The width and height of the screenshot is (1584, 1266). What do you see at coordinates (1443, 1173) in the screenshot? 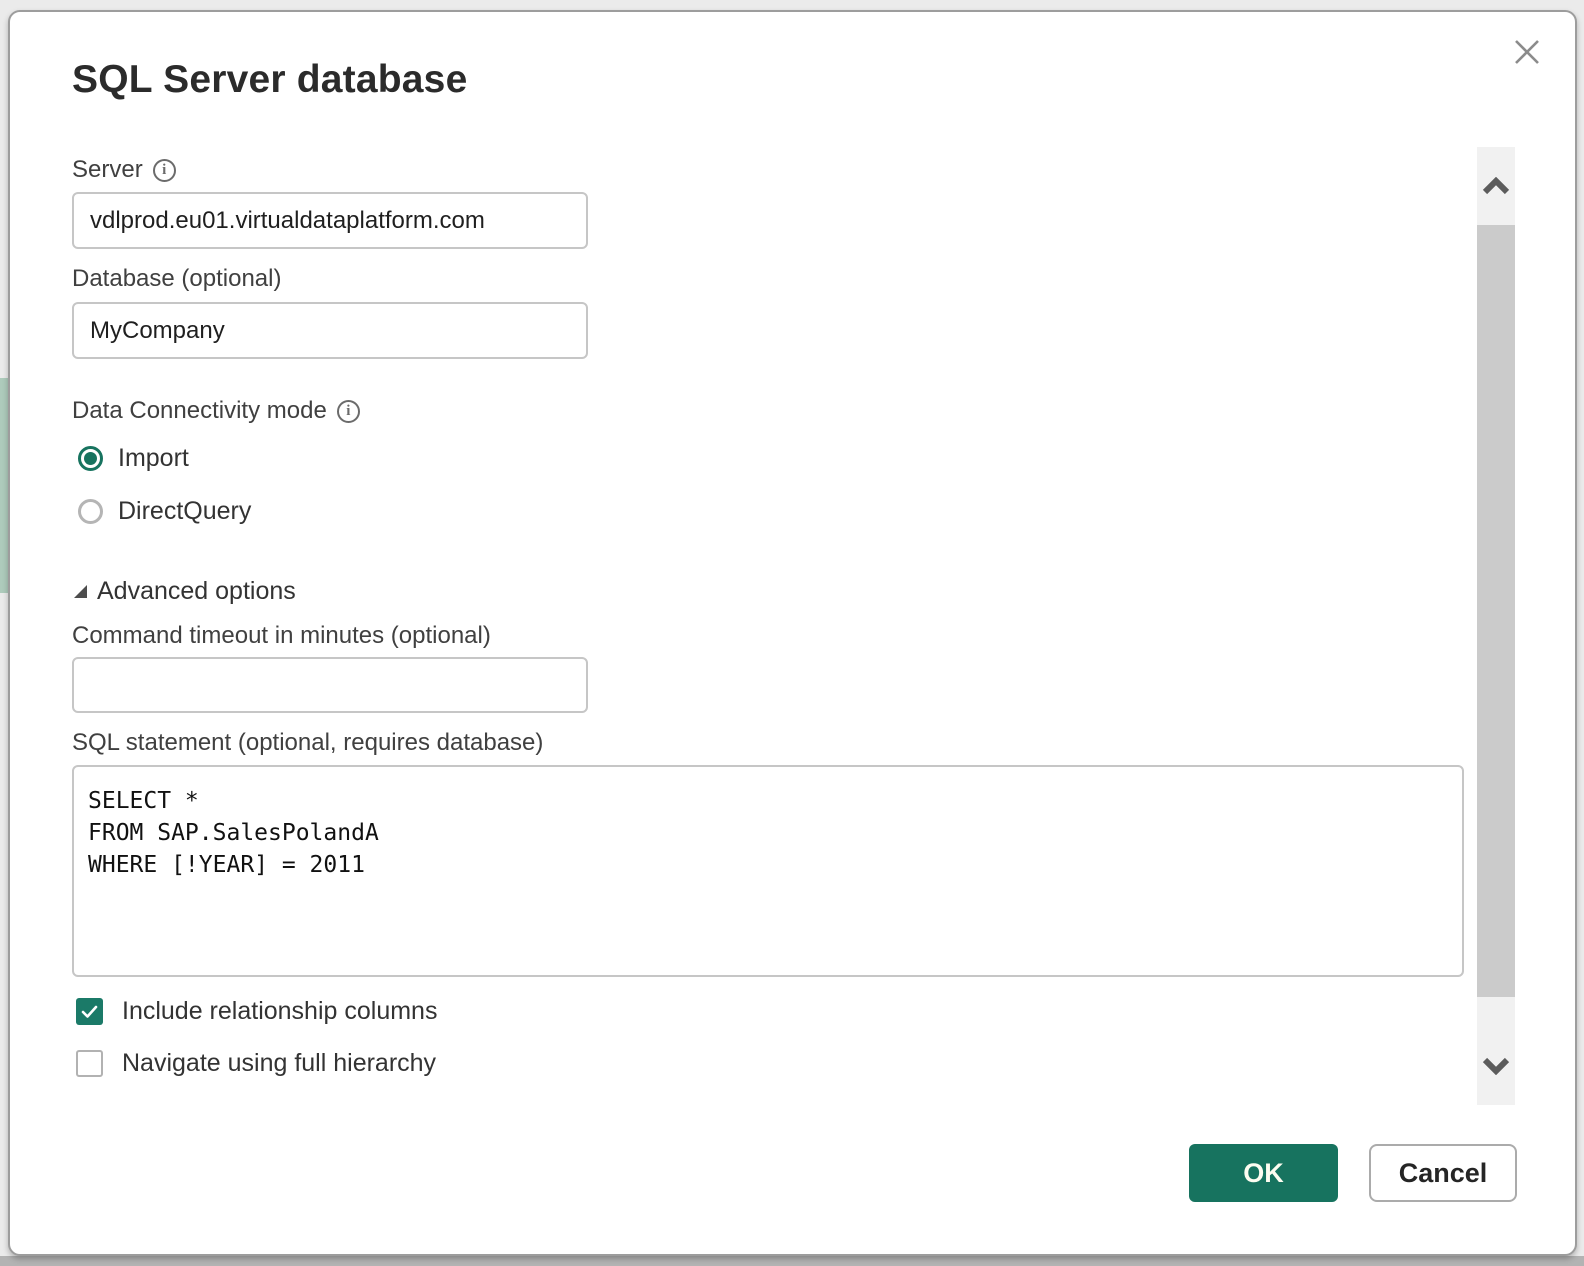
I see `cancel-button: Cancel` at bounding box center [1443, 1173].